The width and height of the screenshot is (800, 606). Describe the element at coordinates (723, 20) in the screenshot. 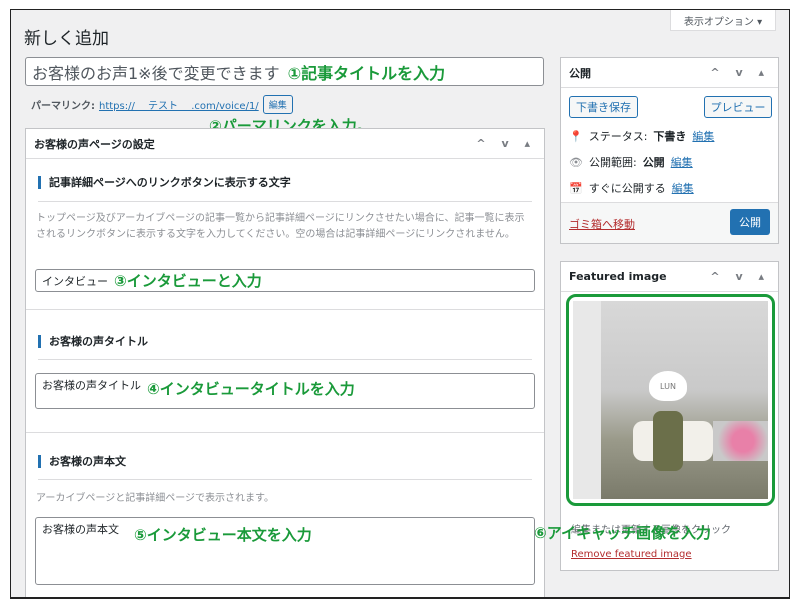

I see `screen-options-button: 表示オプション ▾` at that location.